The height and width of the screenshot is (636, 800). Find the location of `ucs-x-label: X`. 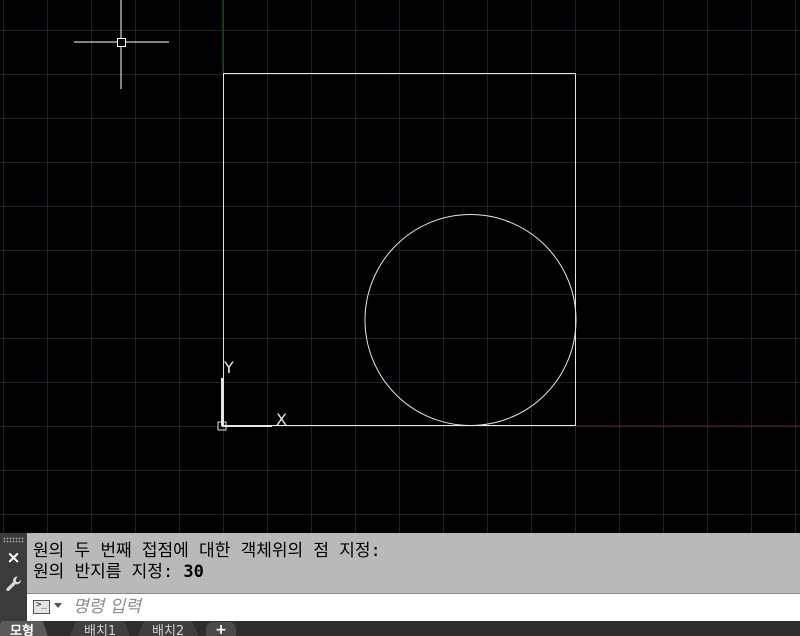

ucs-x-label: X is located at coordinates (281, 419).